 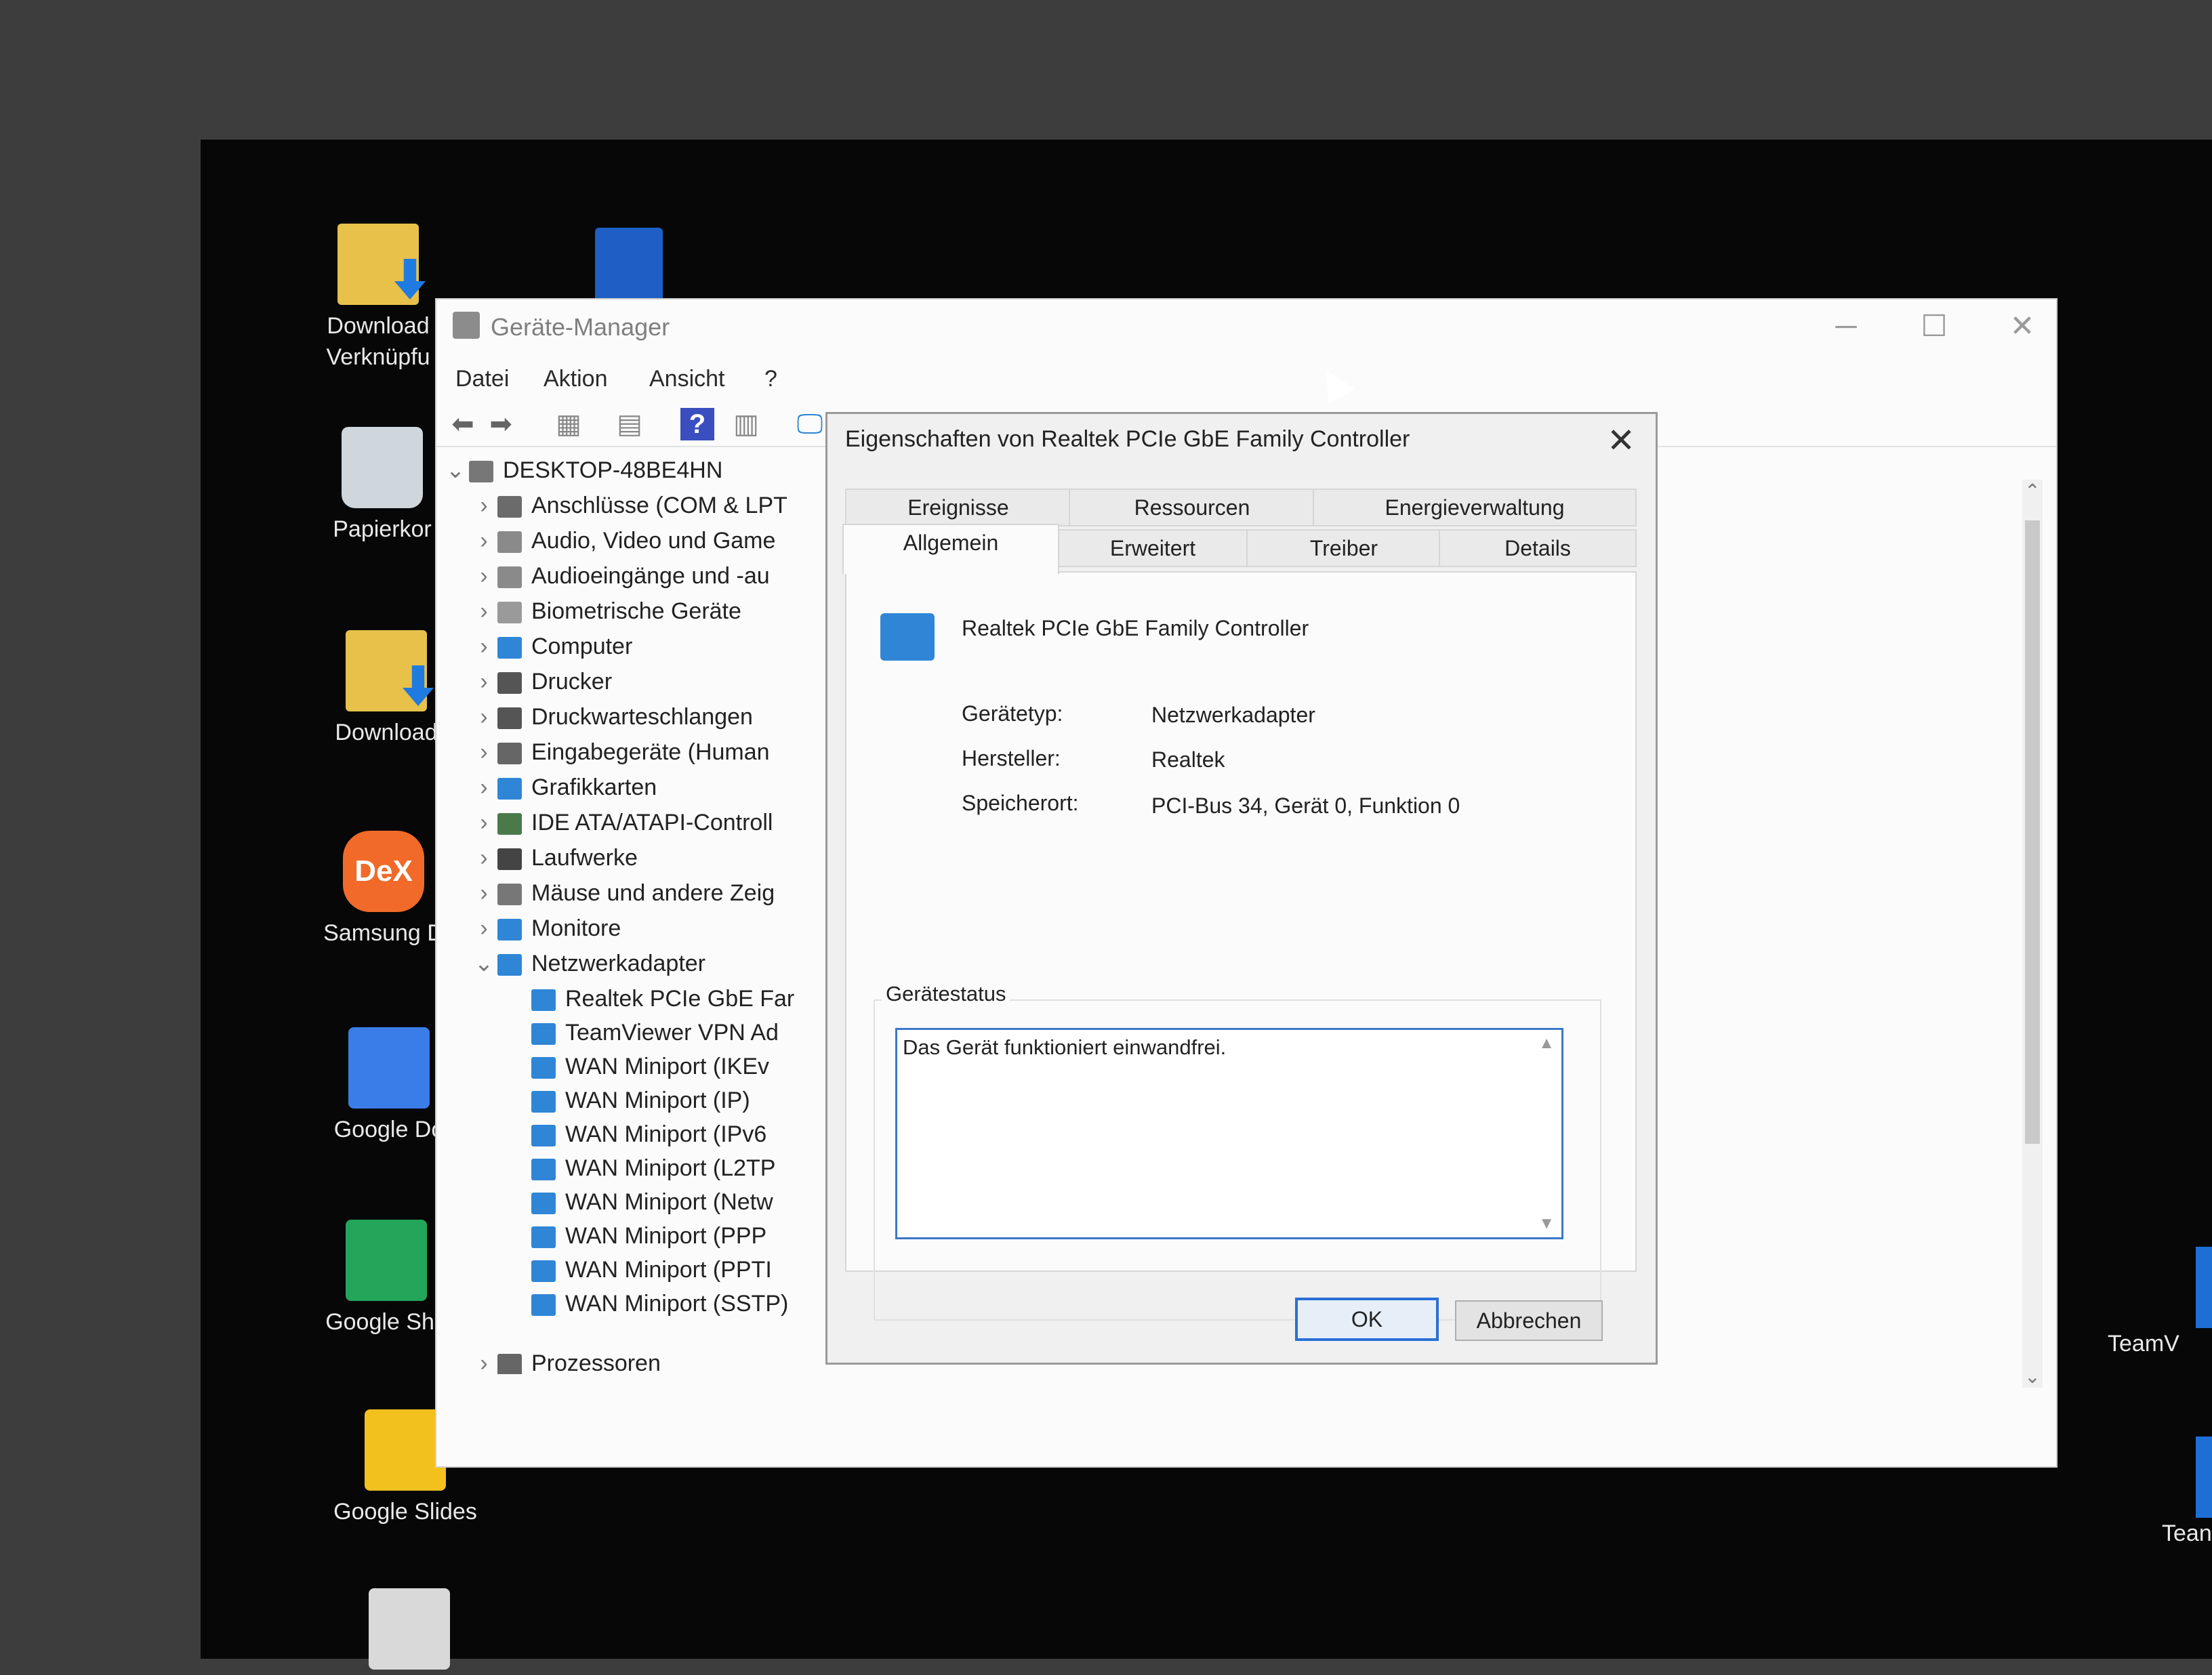 What do you see at coordinates (1344, 548) in the screenshot?
I see `tab-treiber: Treiber` at bounding box center [1344, 548].